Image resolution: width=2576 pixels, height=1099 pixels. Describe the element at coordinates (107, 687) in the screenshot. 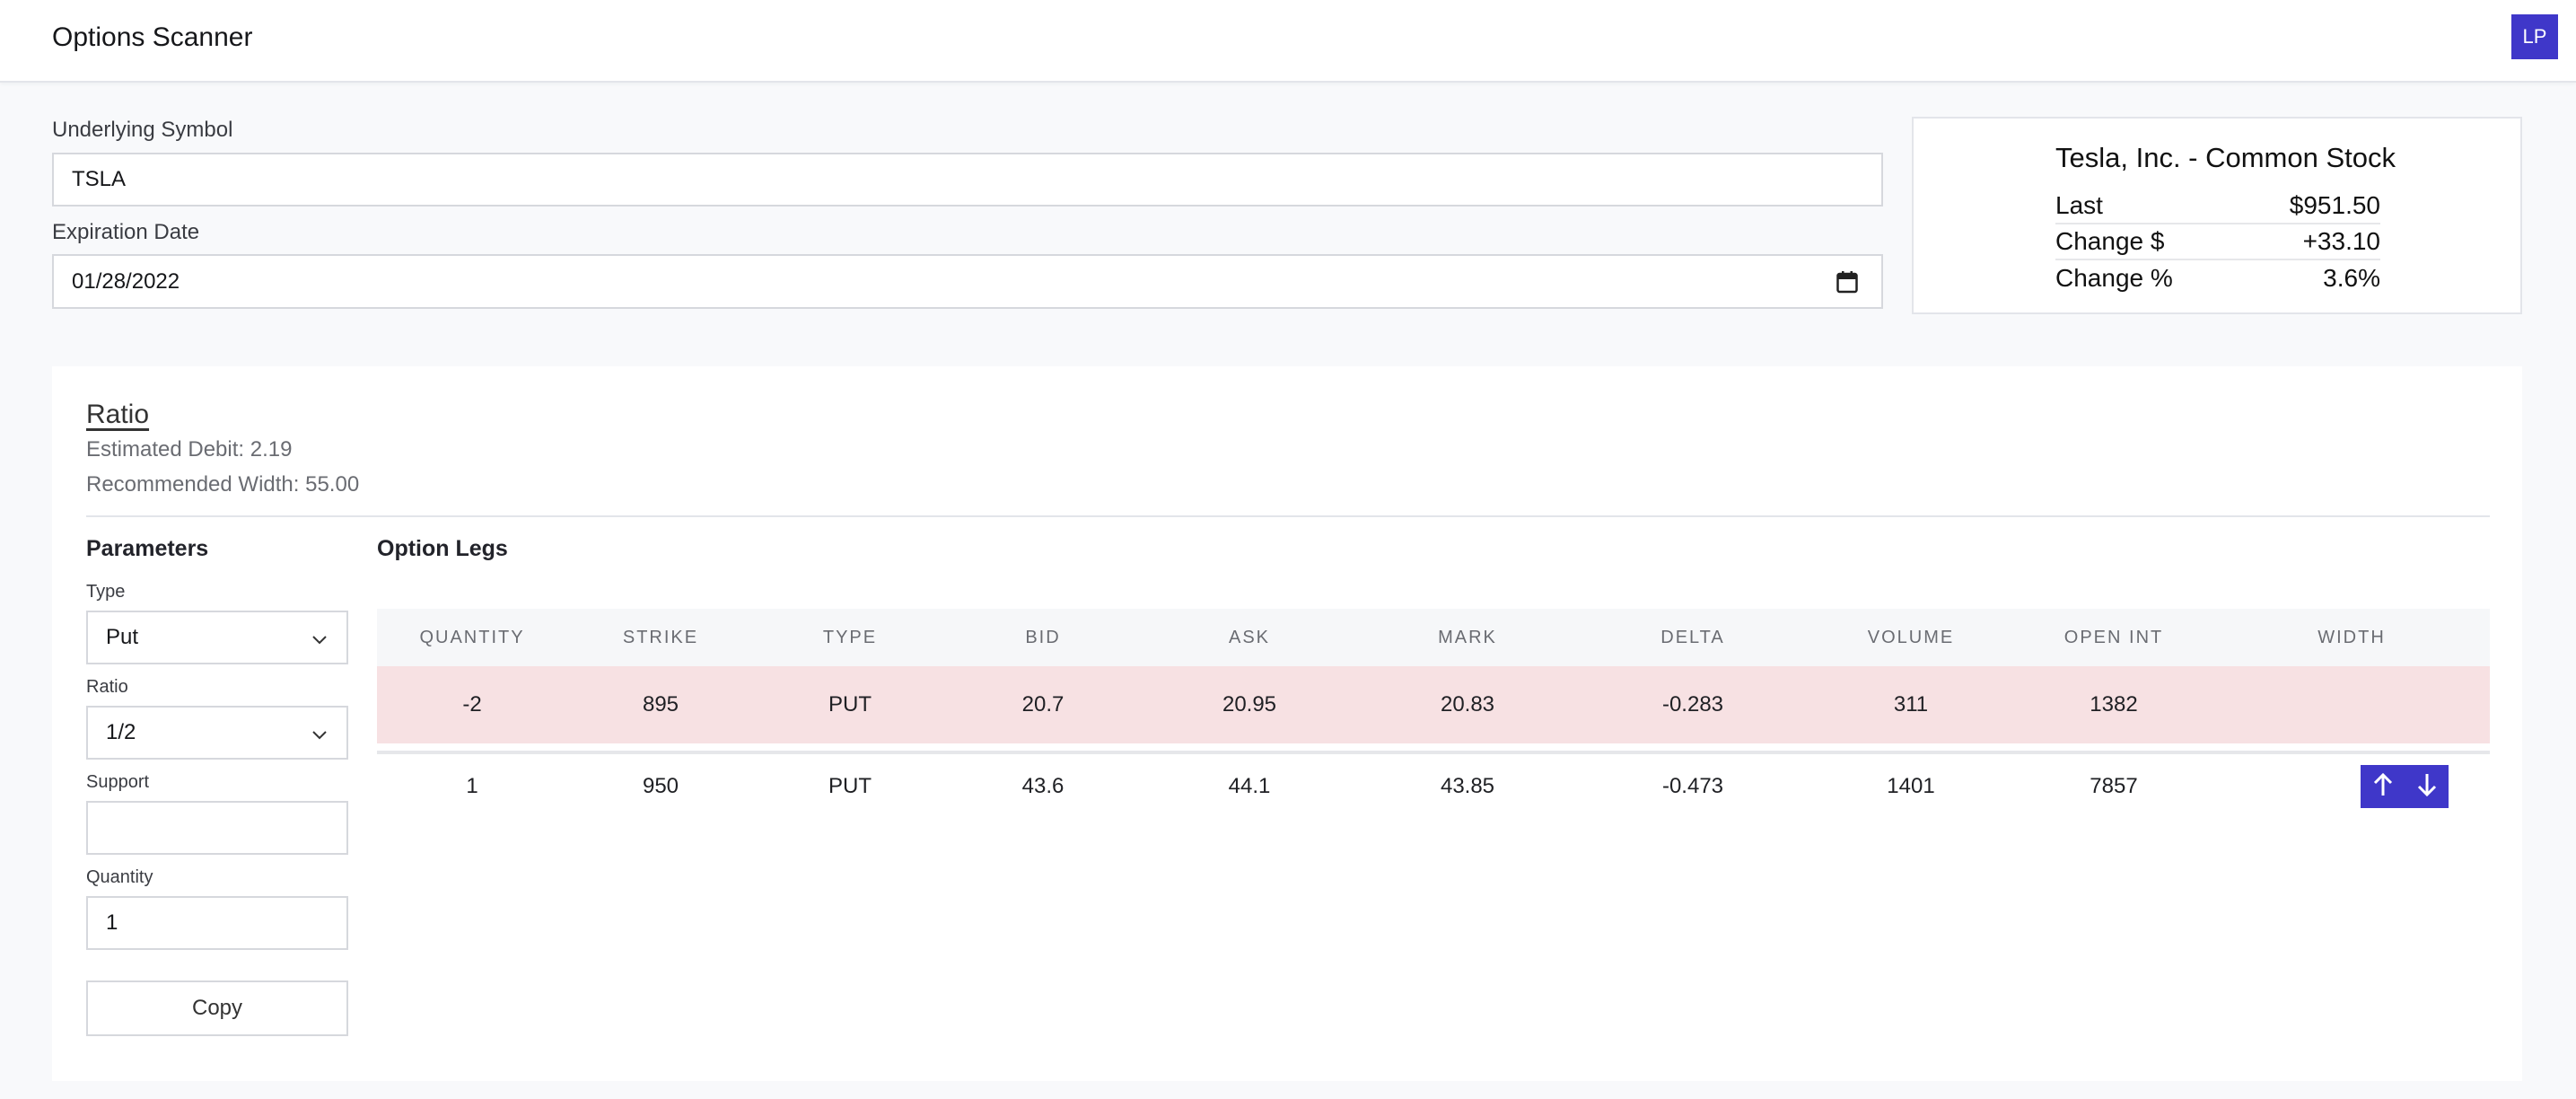

I see `ratio-label: Ratio` at that location.